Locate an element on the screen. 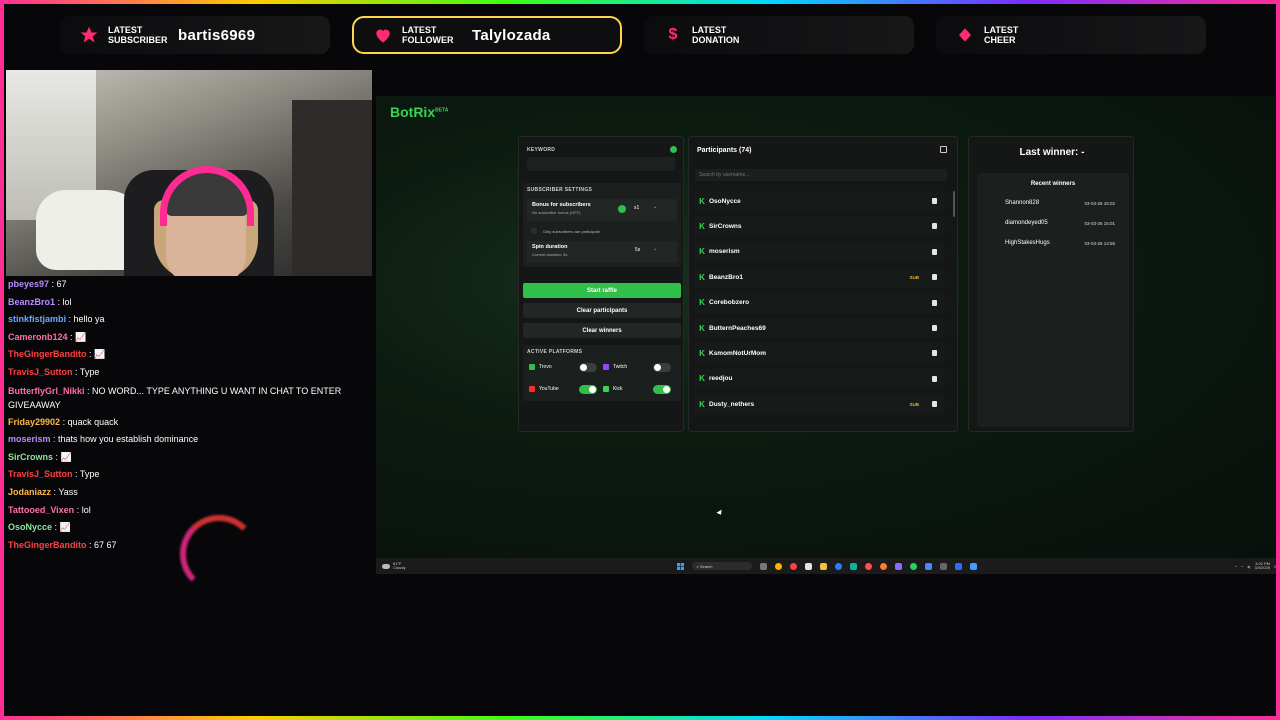  spin-duration-row: Spin duration Current duration: 5s 5s ⌄ is located at coordinates (602, 252).